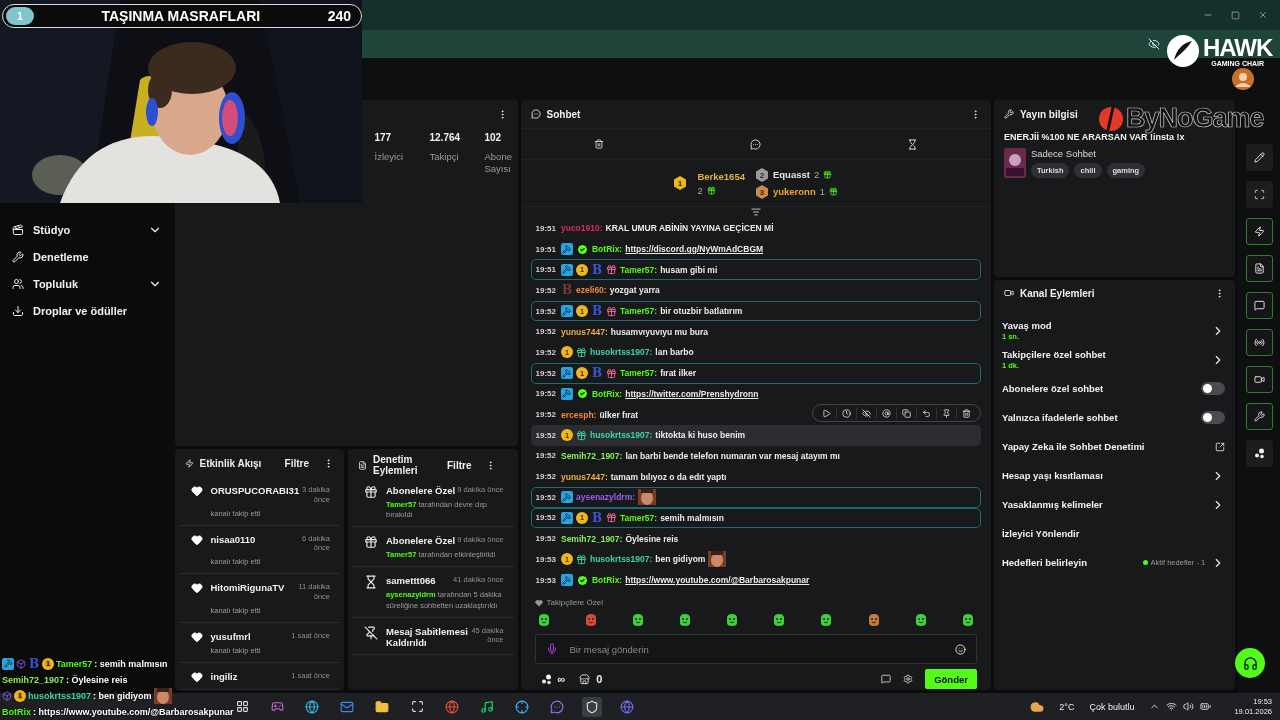 This screenshot has width=1280, height=720. What do you see at coordinates (551, 649) in the screenshot?
I see `microphone-icon` at bounding box center [551, 649].